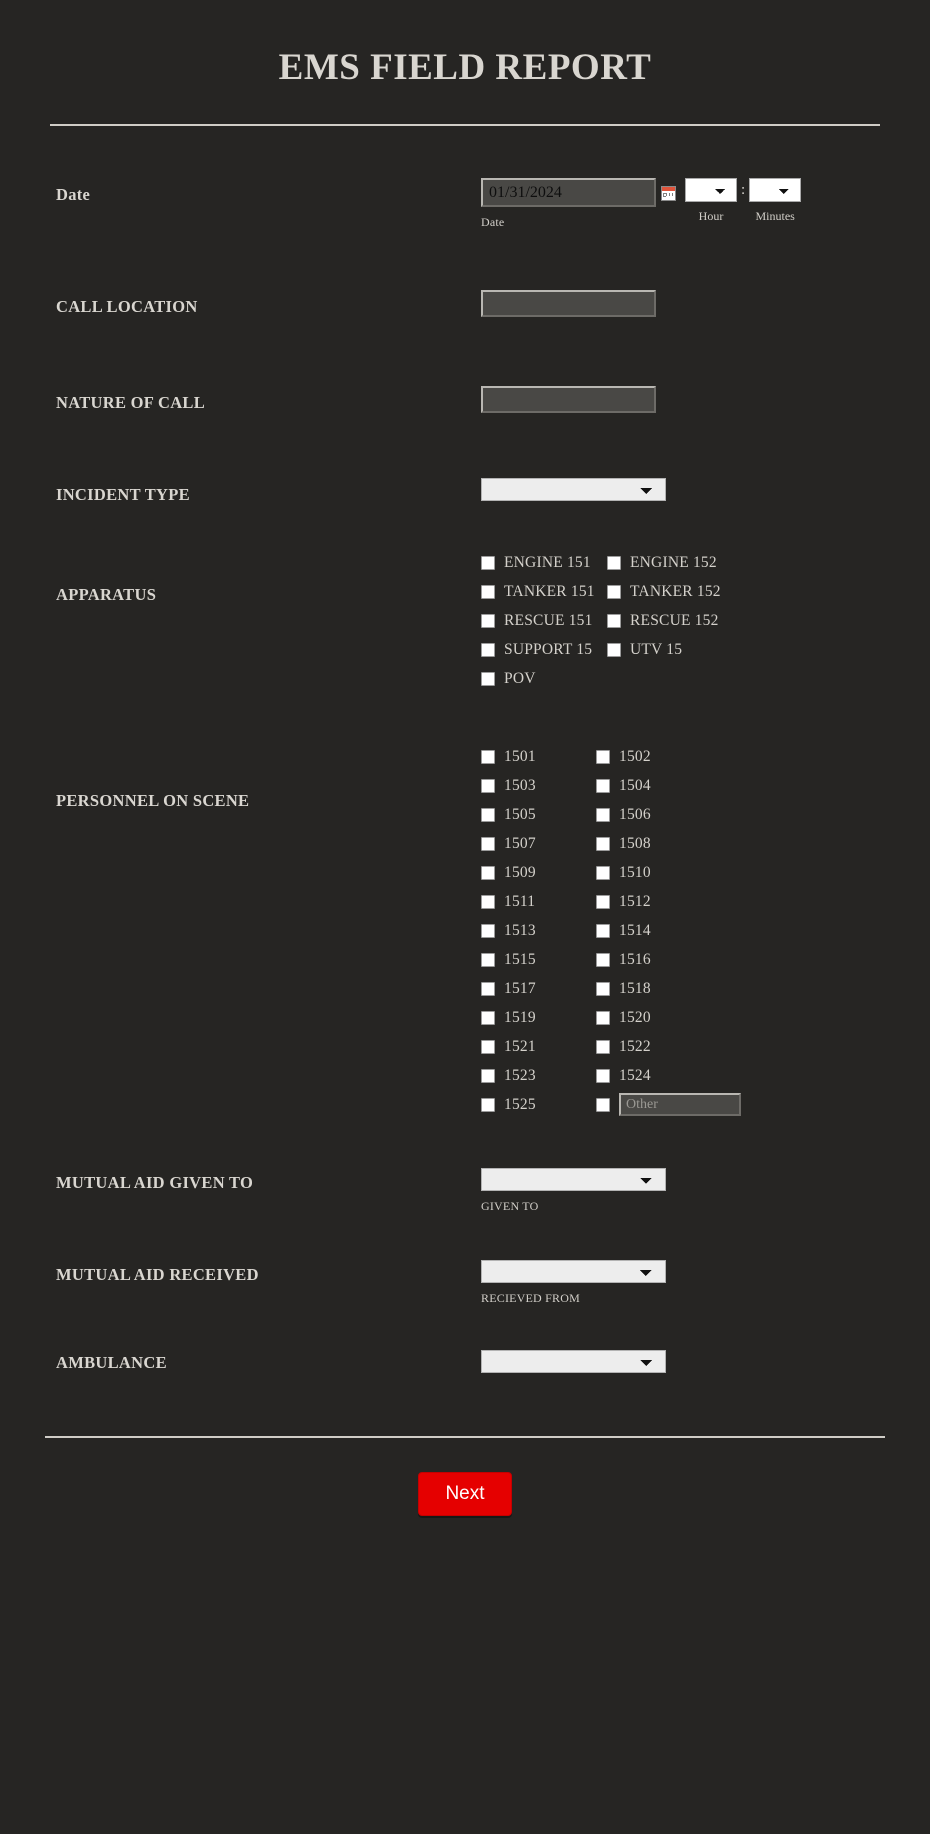 The height and width of the screenshot is (1834, 930). I want to click on mutual-aid-received-label: MUTUAL AID RECEIVED, so click(157, 1274).